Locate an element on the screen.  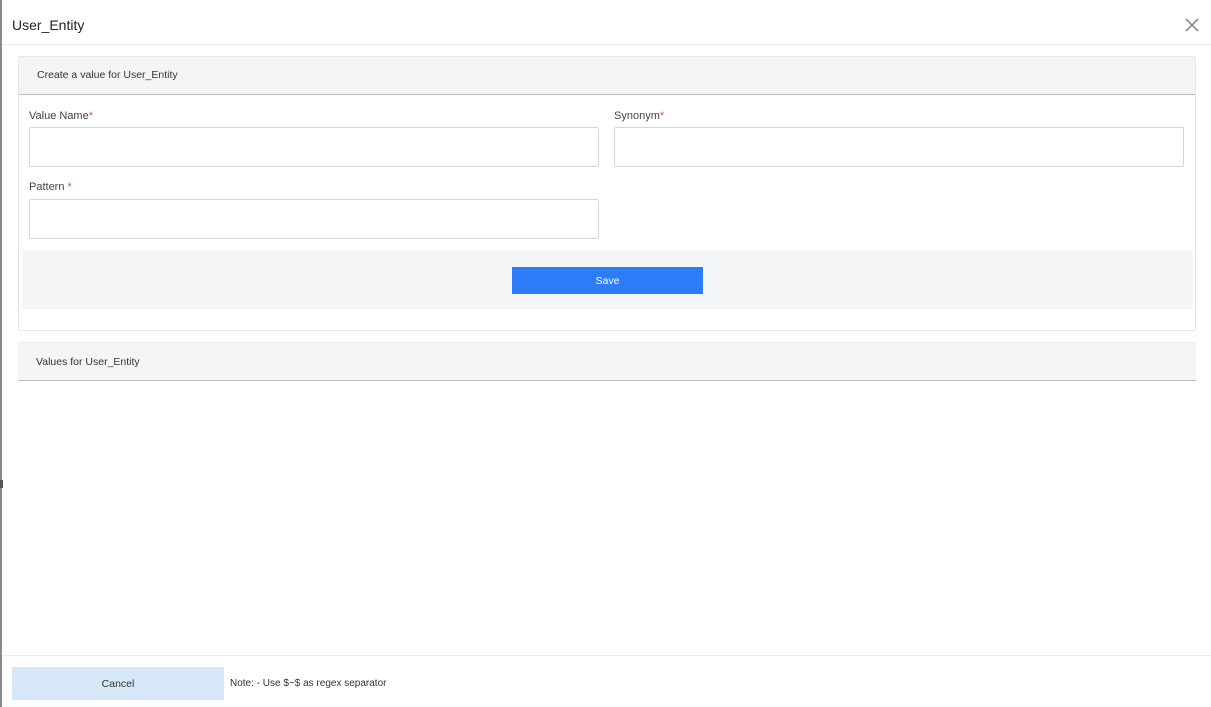
values-panel-heading: Values for User_Entity is located at coordinates (607, 361).